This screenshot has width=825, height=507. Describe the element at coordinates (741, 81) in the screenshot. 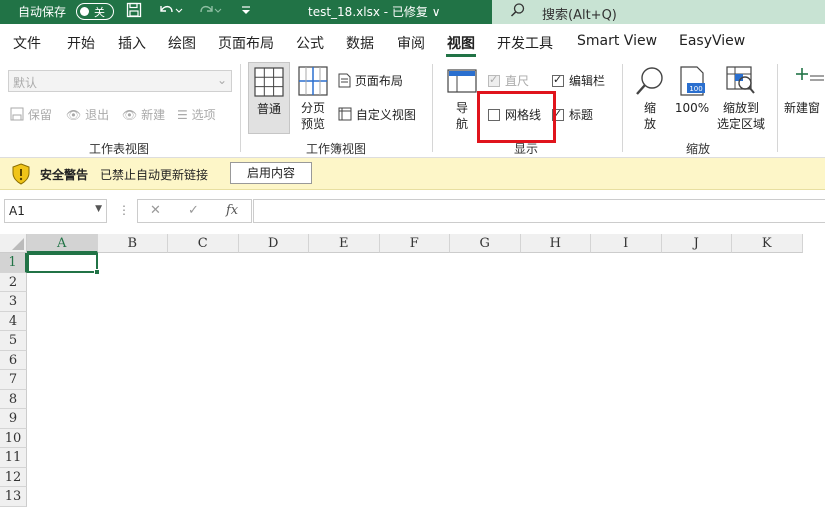

I see `zoom-selection-icon` at that location.